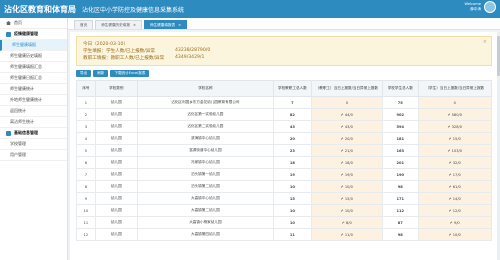 The image size is (500, 260). Describe the element at coordinates (8, 23) in the screenshot. I see `home-icon` at that location.